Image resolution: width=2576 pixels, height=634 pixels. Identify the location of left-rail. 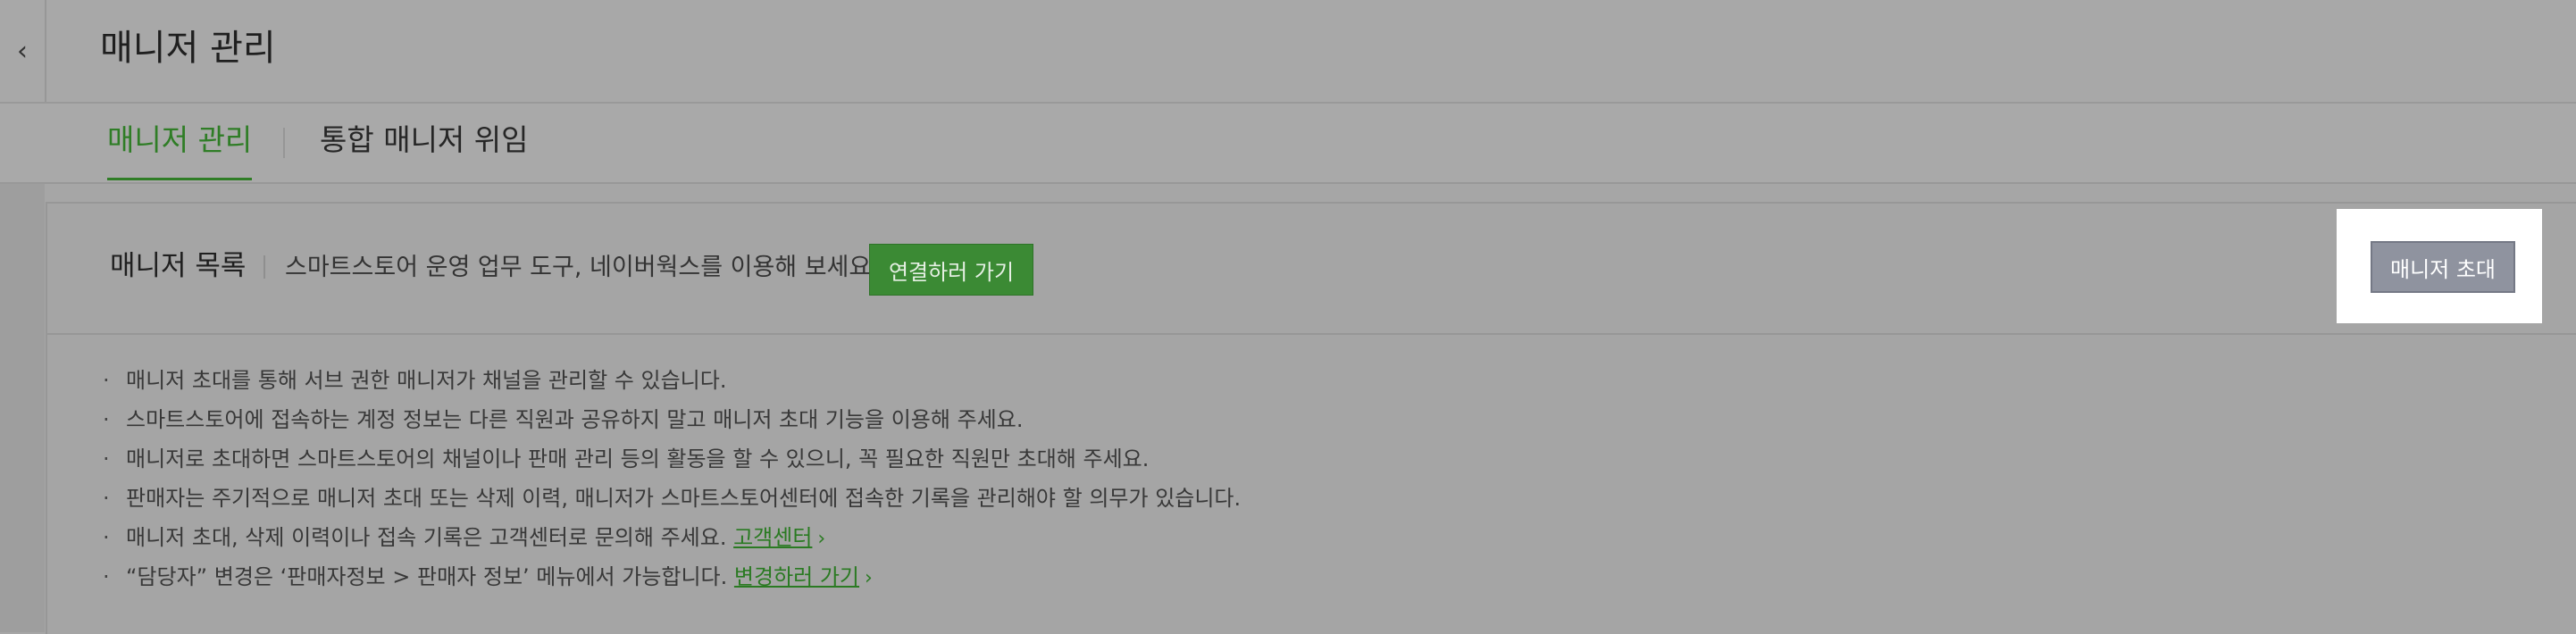
(23, 408).